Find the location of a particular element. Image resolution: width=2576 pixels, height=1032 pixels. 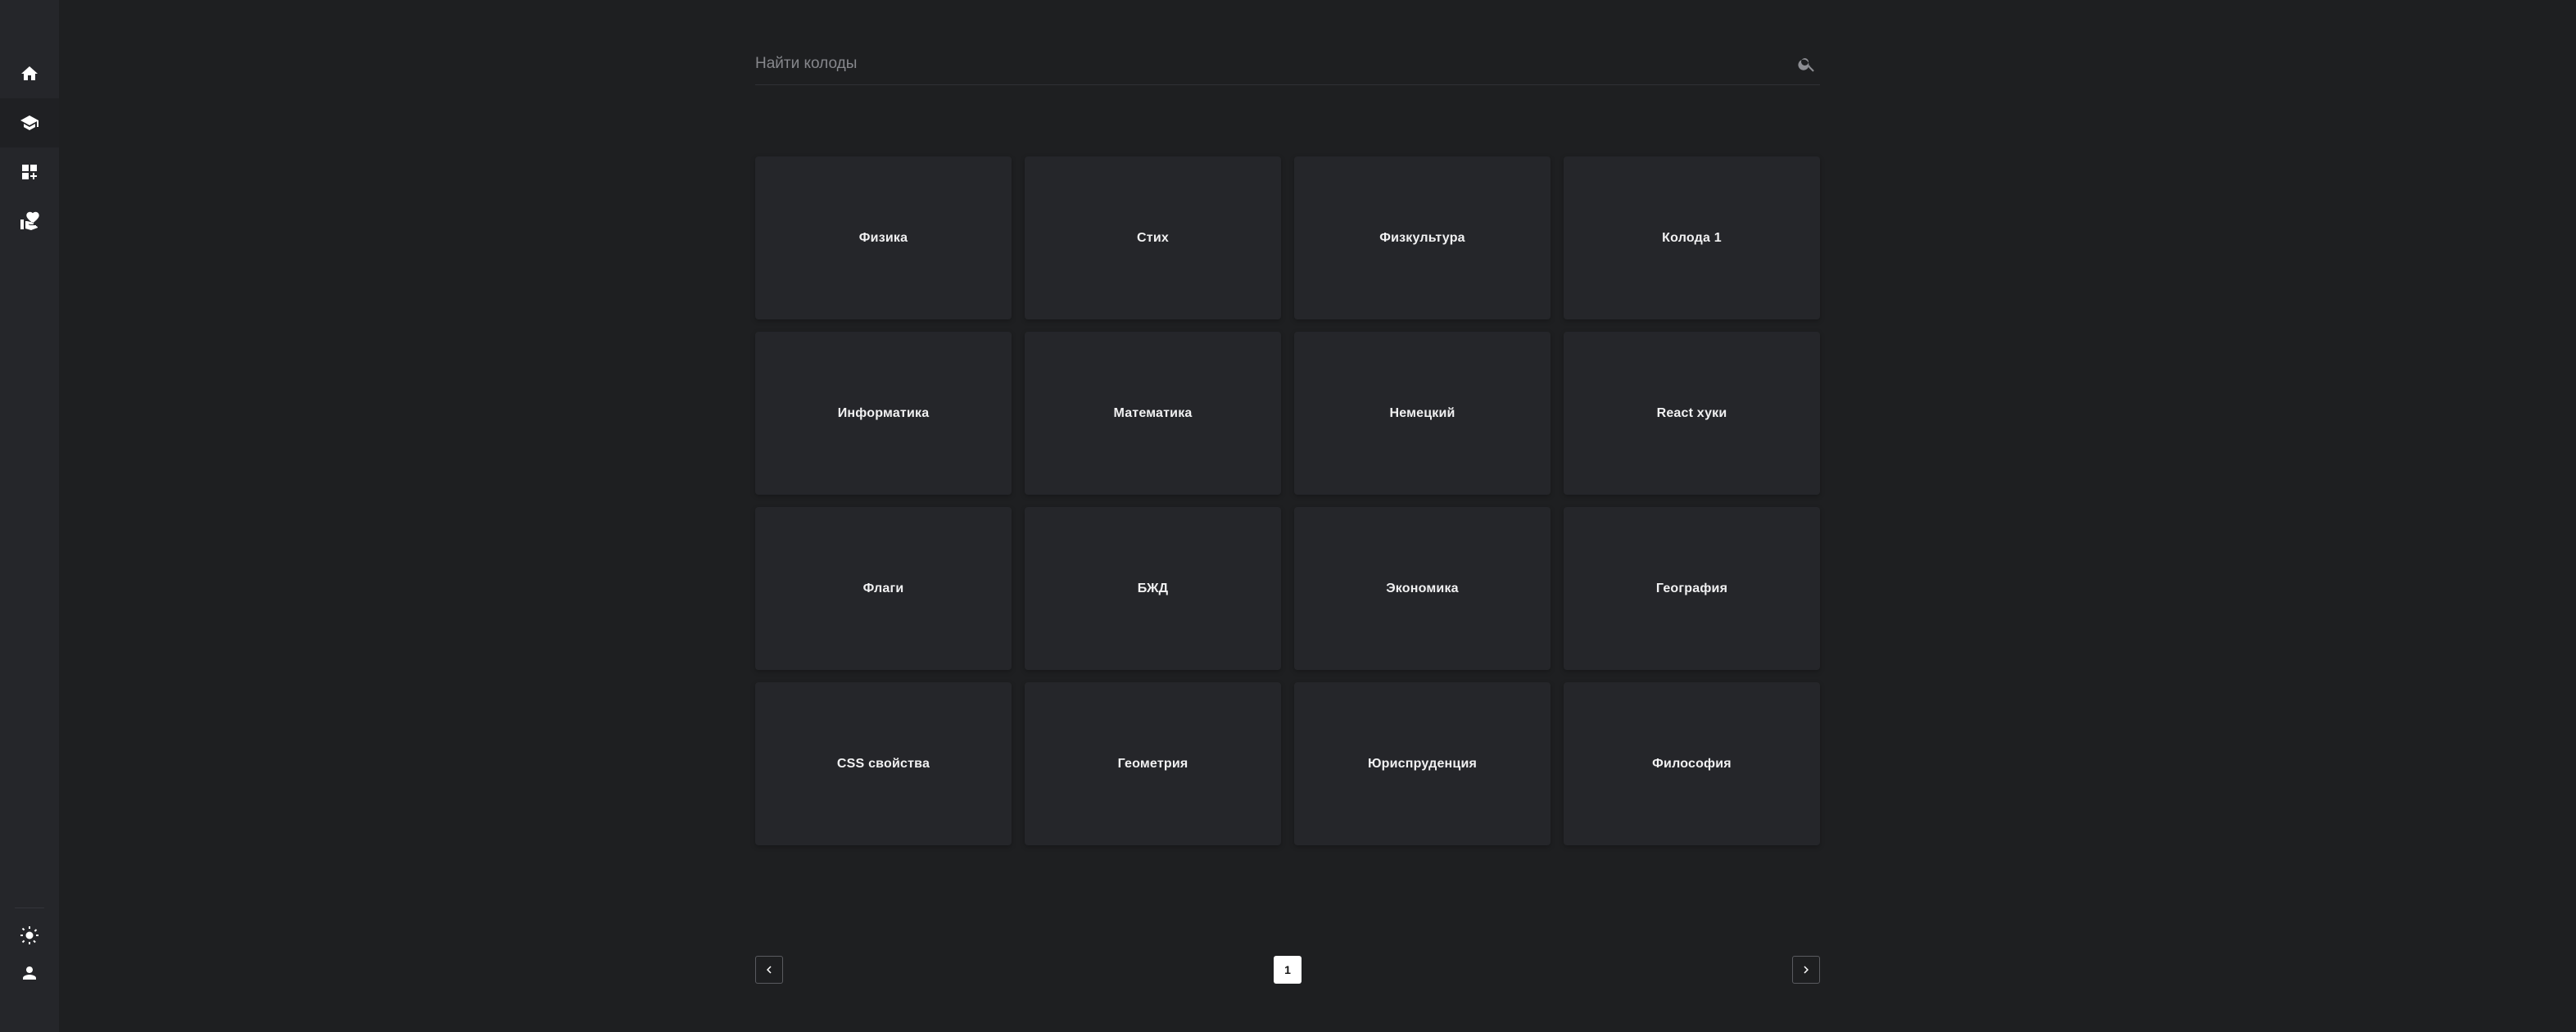

dashboard-add-icon is located at coordinates (29, 172).